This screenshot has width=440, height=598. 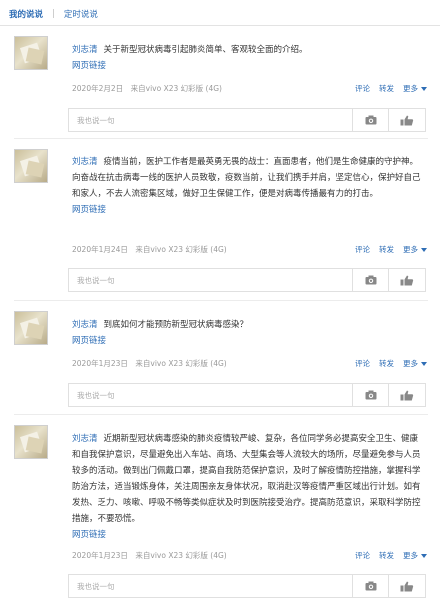 I want to click on tab-scheduled-posts: 定时说说, so click(x=81, y=14).